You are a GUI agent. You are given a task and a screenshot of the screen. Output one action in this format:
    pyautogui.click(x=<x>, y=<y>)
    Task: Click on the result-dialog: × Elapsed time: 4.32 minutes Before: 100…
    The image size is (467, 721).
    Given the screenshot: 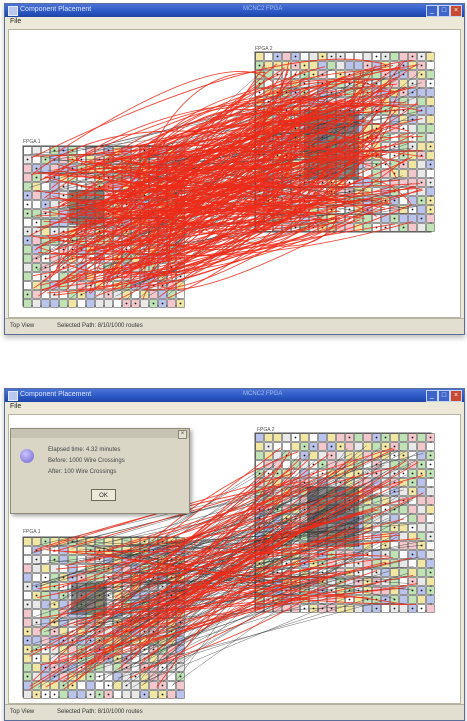 What is the action you would take?
    pyautogui.click(x=100, y=471)
    